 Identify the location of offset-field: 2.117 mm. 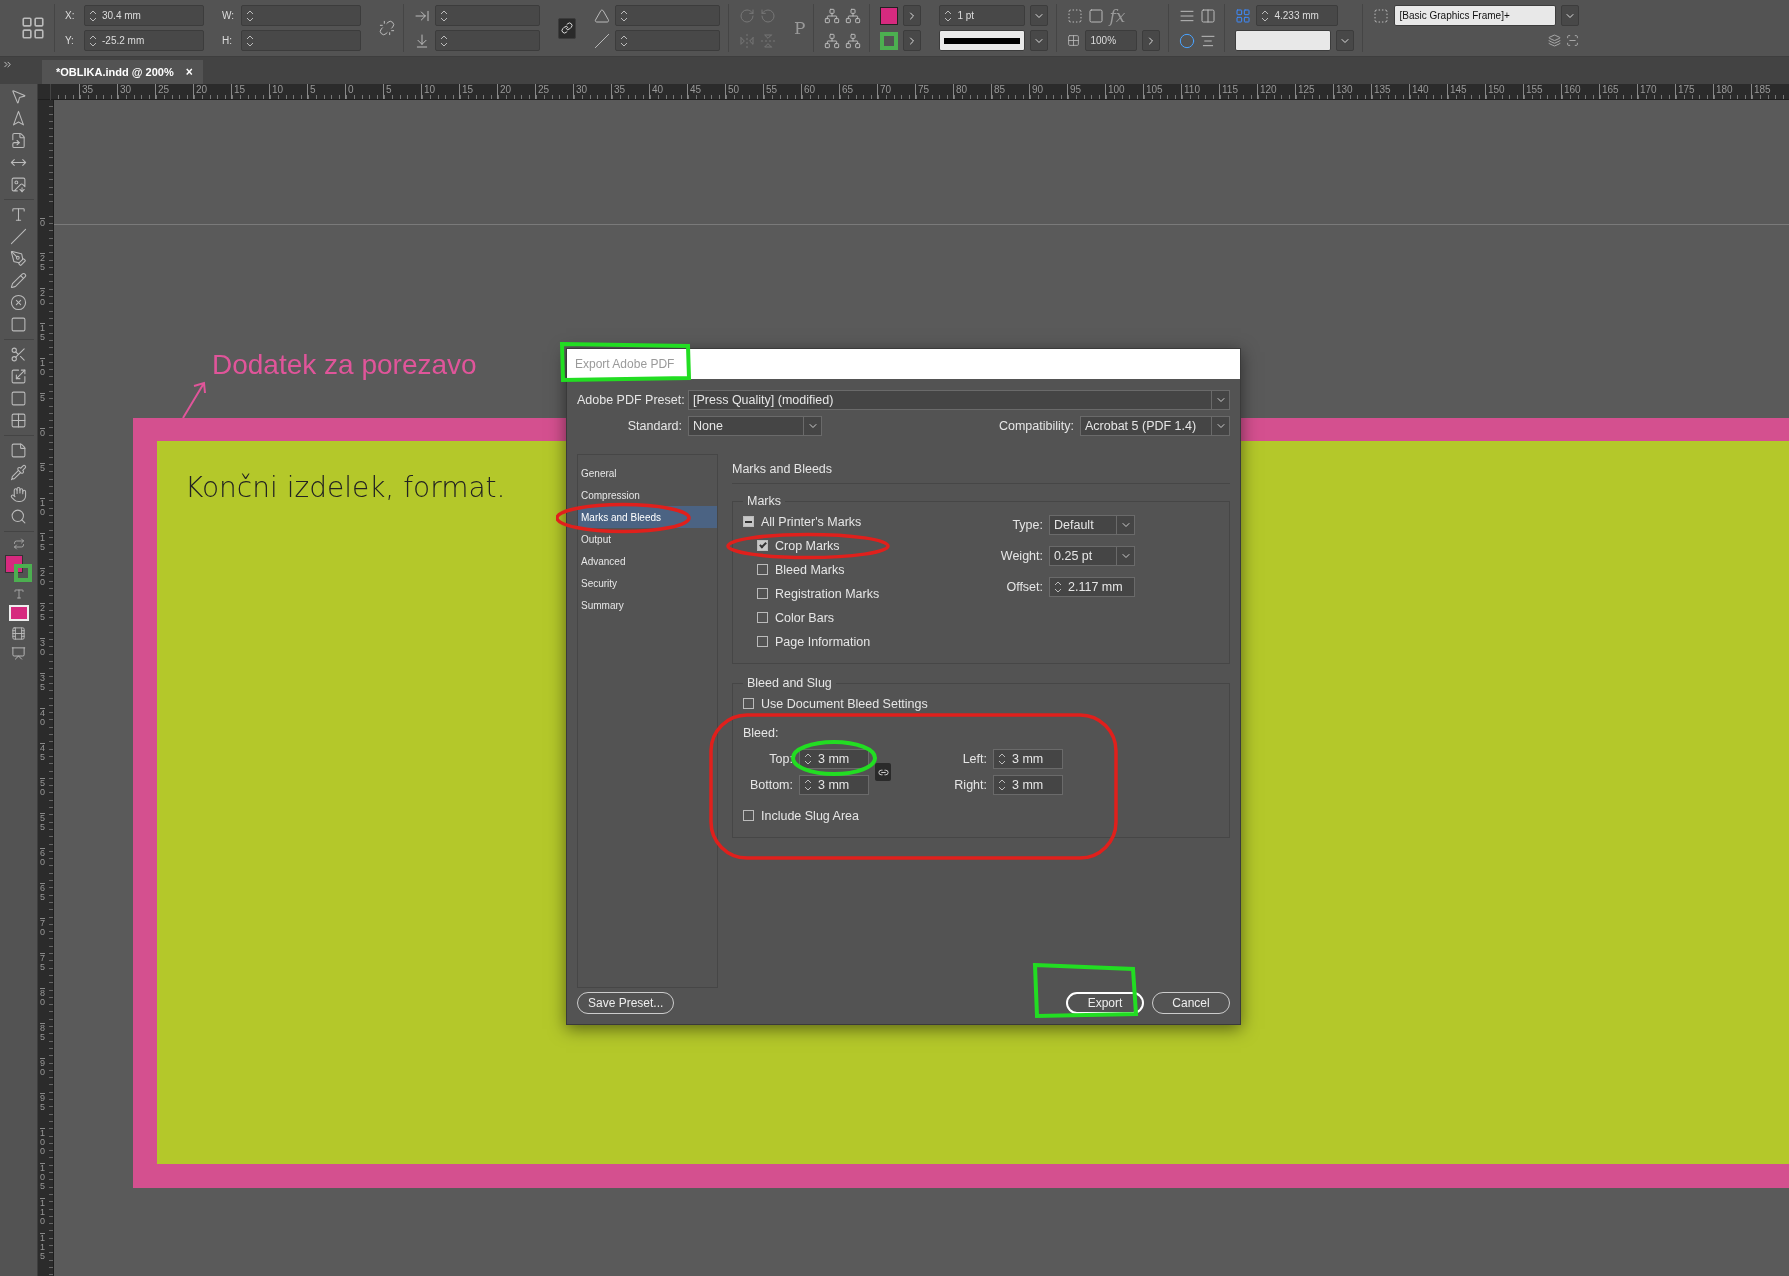
(1092, 587).